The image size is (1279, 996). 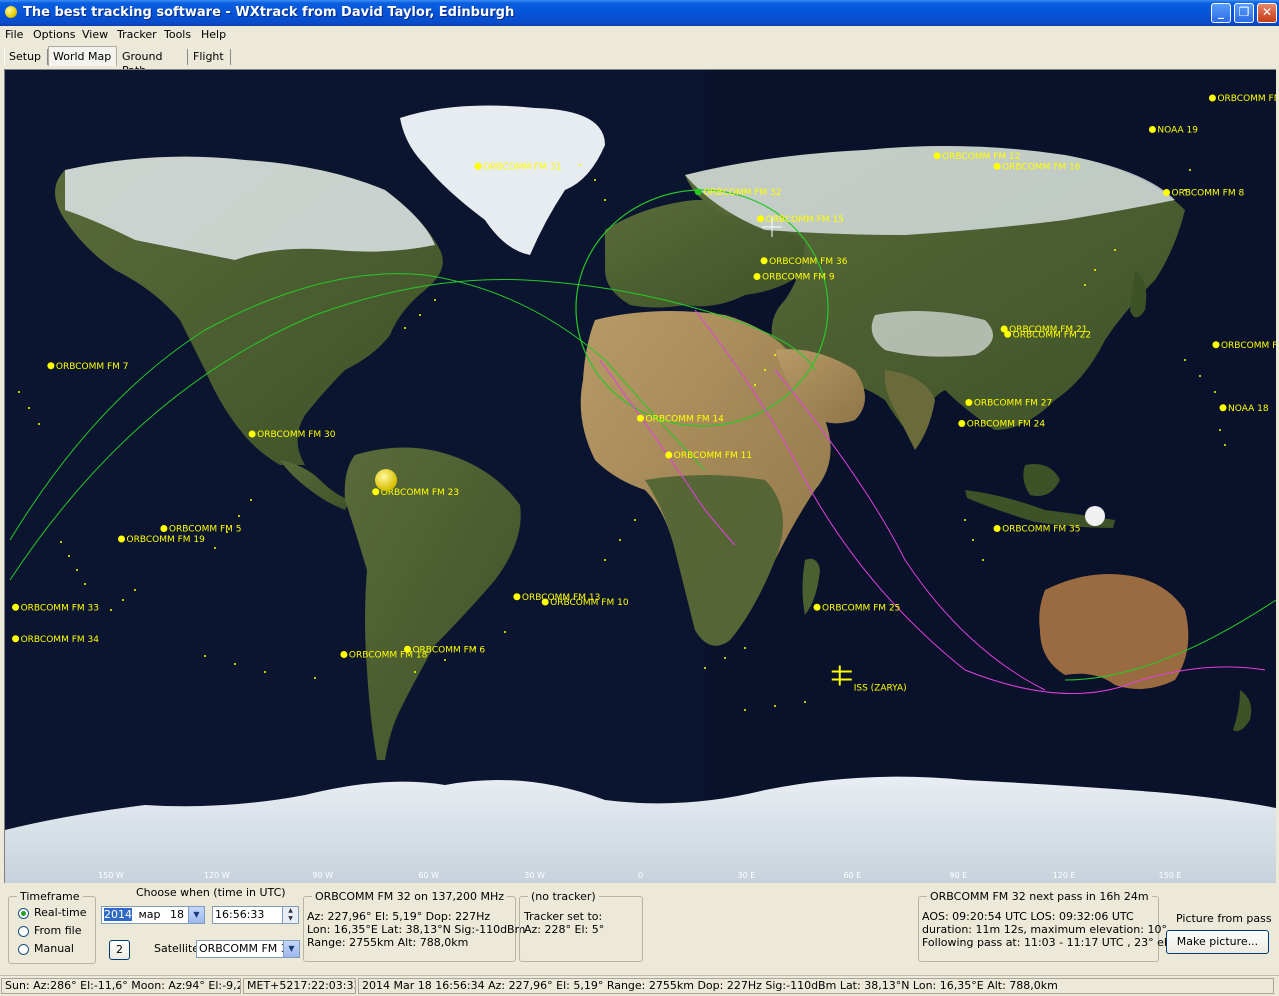 What do you see at coordinates (1001, 425) in the screenshot?
I see `satellite-marker: ORBCOMM FM 24` at bounding box center [1001, 425].